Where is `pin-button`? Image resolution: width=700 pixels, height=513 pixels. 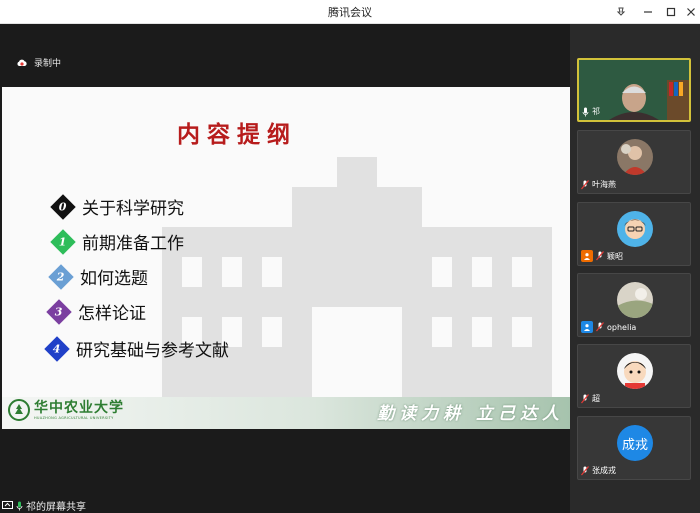 pin-button is located at coordinates (621, 12).